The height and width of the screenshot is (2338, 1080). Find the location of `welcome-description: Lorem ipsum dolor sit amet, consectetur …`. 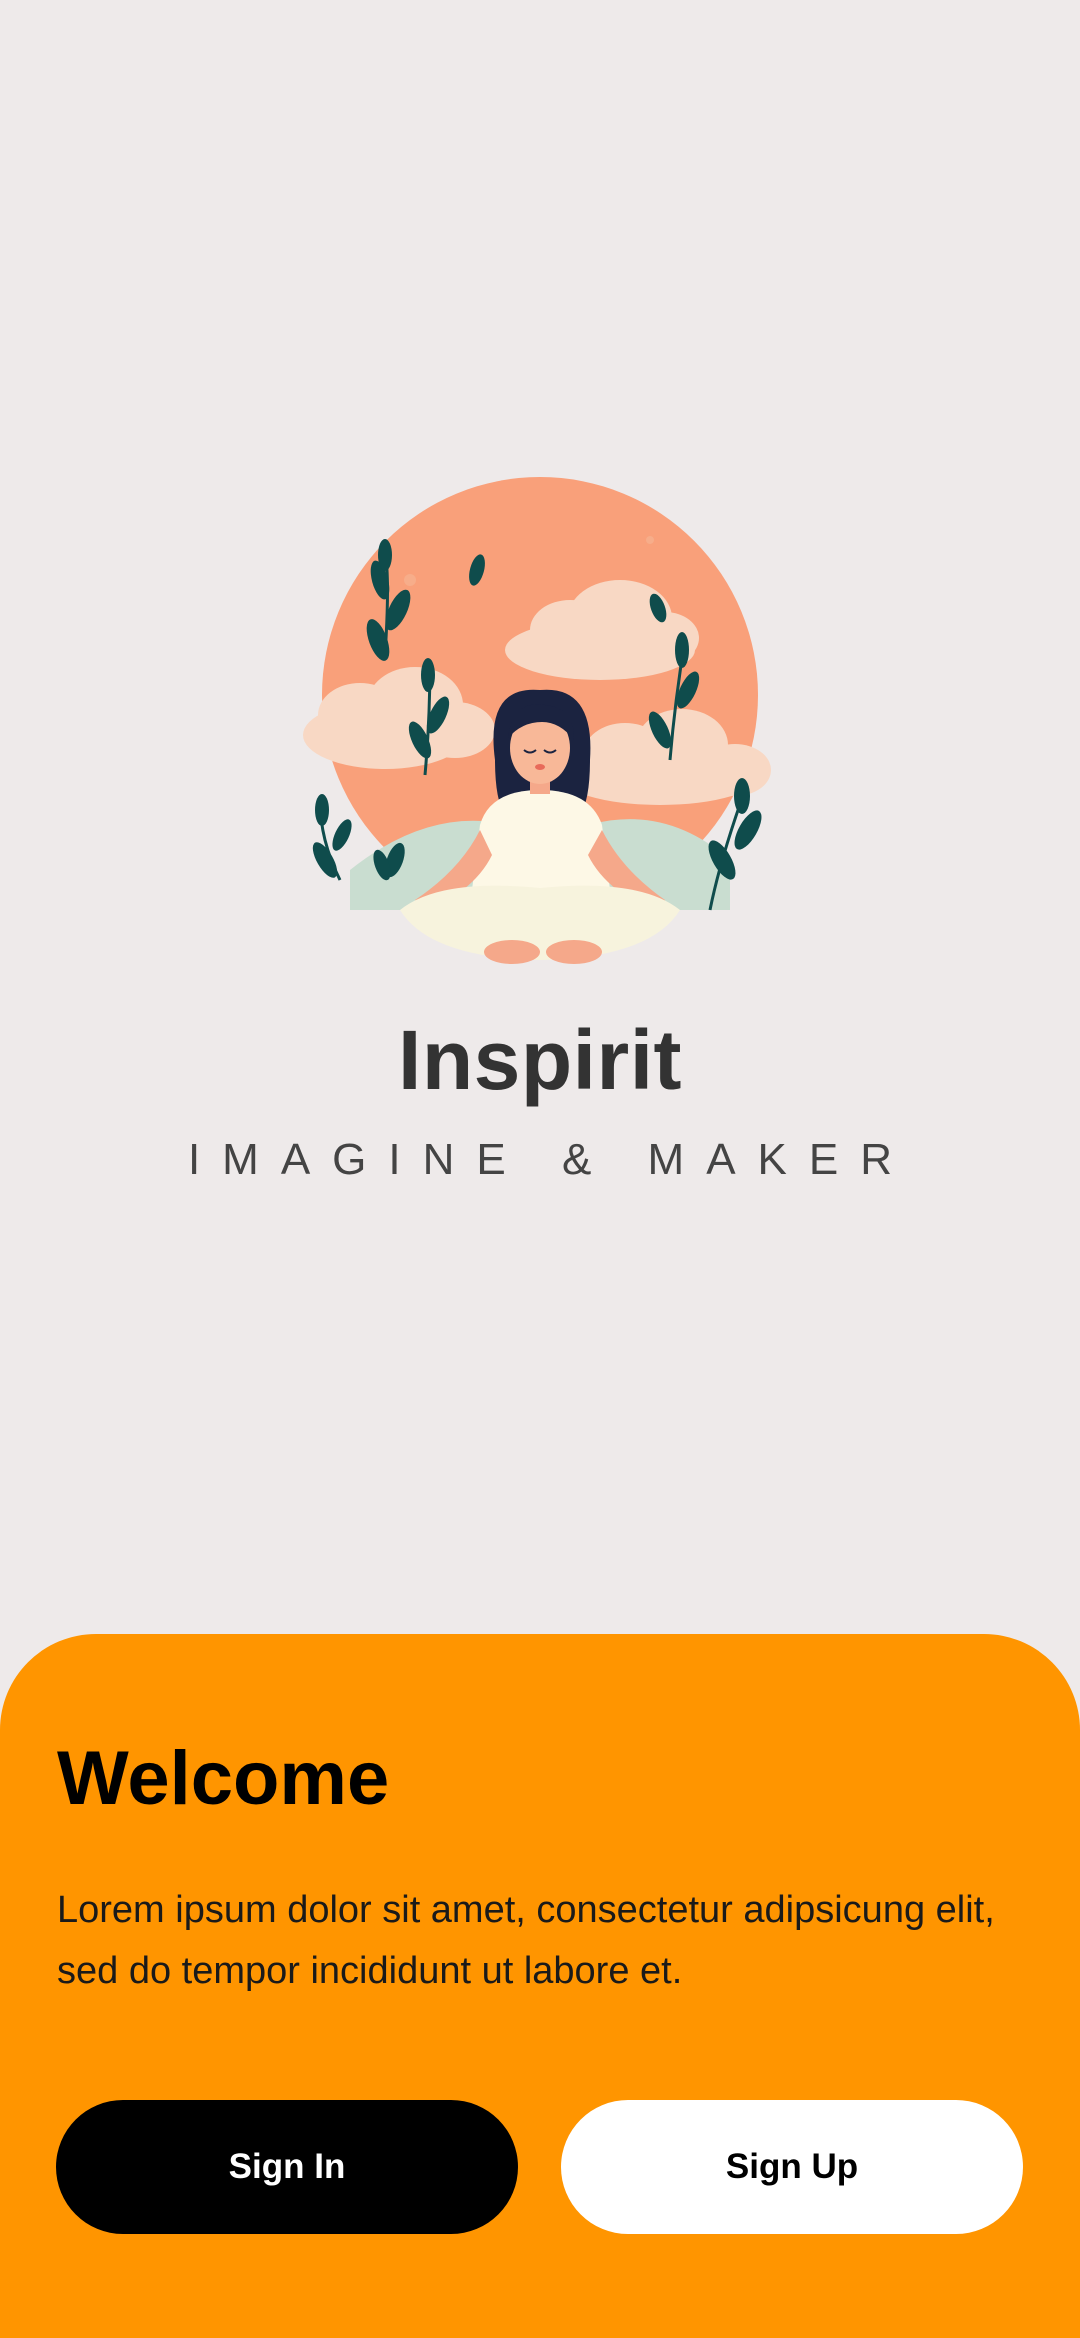

welcome-description: Lorem ipsum dolor sit amet, consectetur … is located at coordinates (526, 1940).